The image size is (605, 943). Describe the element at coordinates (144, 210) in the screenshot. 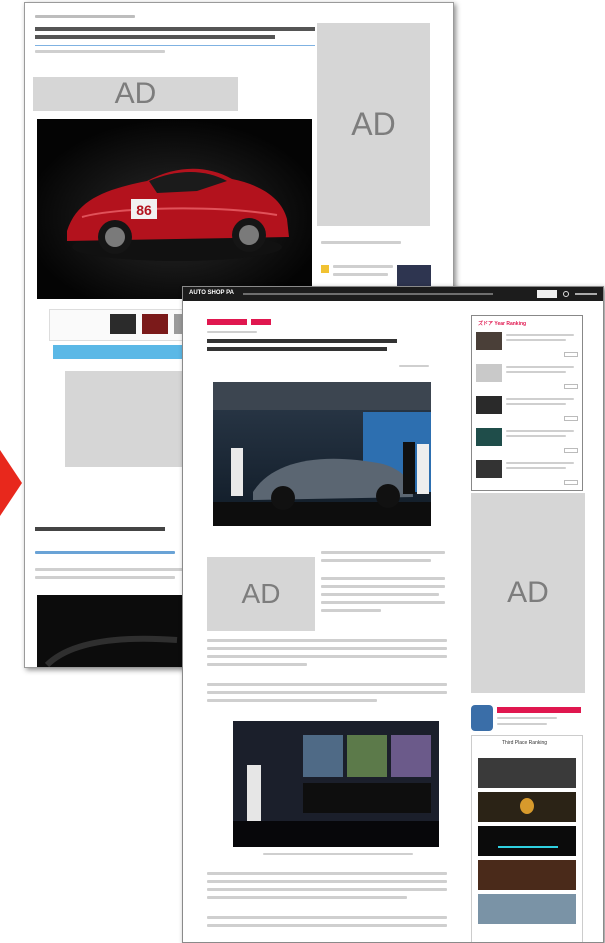

I see `svg-text: 86` at that location.